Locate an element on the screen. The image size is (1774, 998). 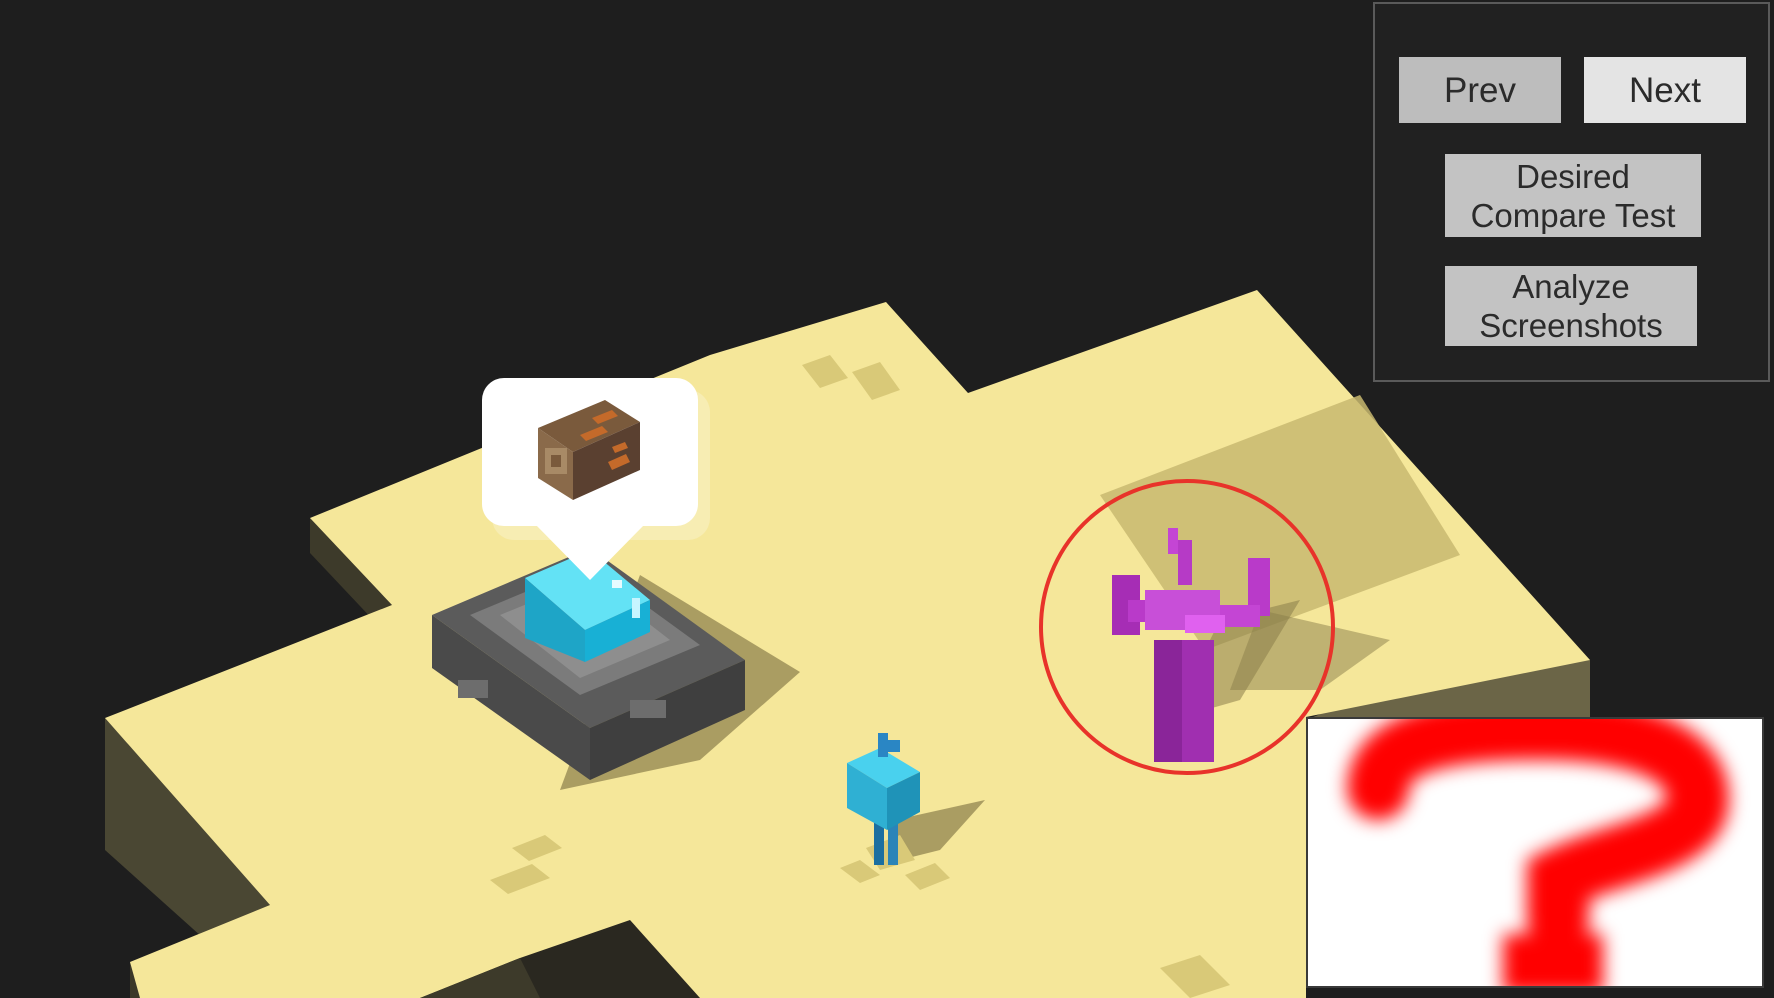
desired-compare-test-button: Desired Compare Test is located at coordinates (1573, 195).